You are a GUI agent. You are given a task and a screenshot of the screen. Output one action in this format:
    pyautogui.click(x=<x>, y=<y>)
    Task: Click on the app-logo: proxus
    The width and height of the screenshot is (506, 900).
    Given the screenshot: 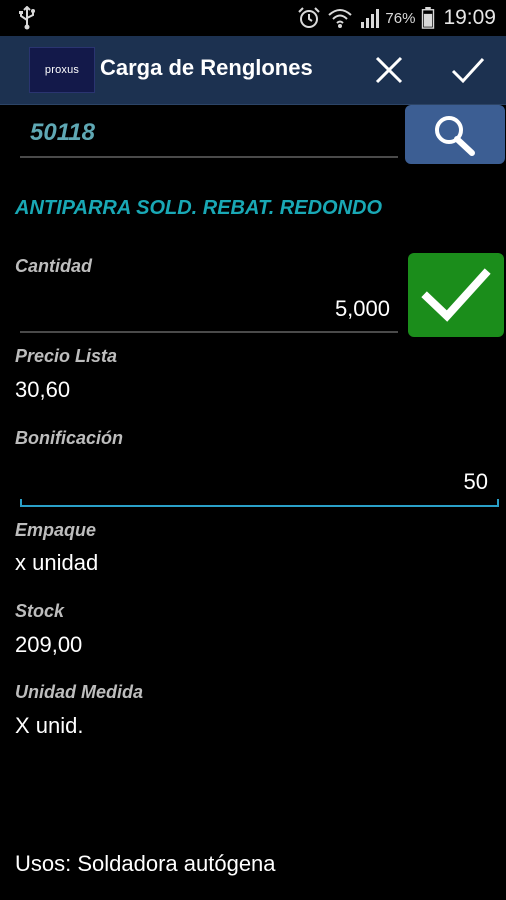 What is the action you would take?
    pyautogui.click(x=62, y=70)
    